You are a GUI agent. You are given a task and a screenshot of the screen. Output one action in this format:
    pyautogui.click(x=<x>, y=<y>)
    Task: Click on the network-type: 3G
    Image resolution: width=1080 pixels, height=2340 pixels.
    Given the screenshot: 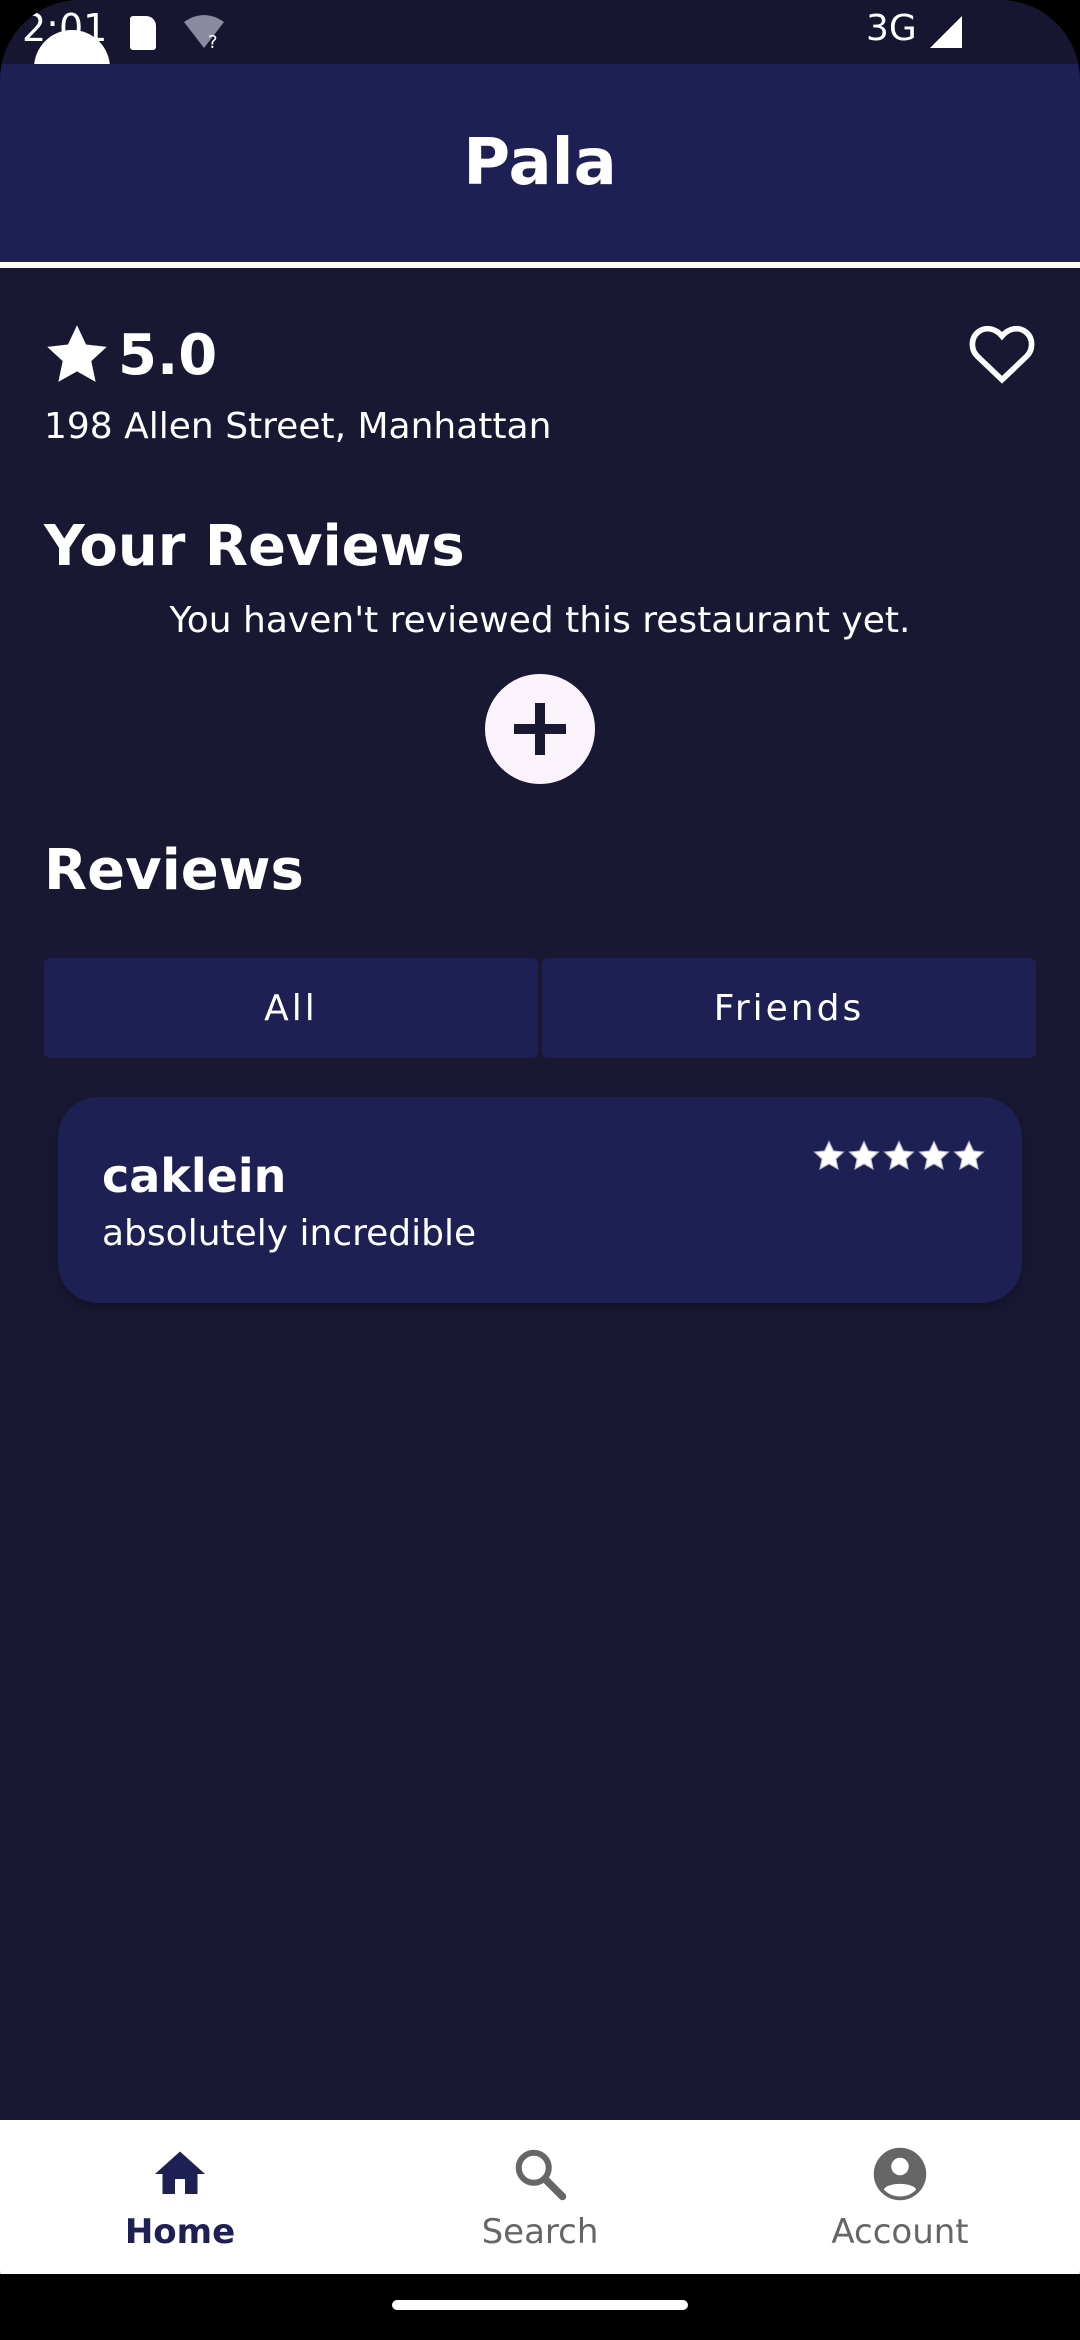 What is the action you would take?
    pyautogui.click(x=891, y=28)
    